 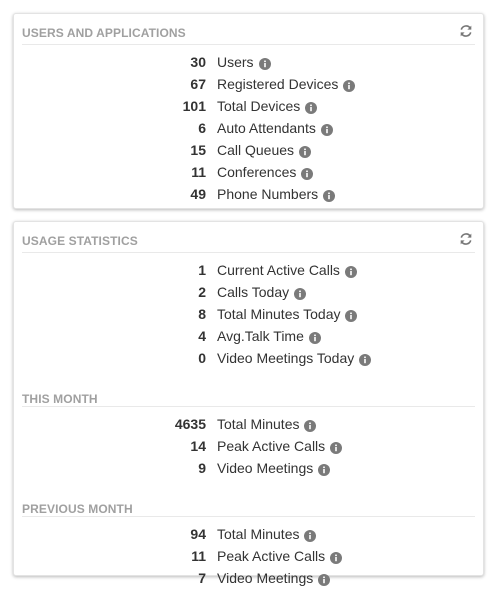 What do you see at coordinates (248, 29) in the screenshot?
I see `card-header: USERS AND APPLICATIONS` at bounding box center [248, 29].